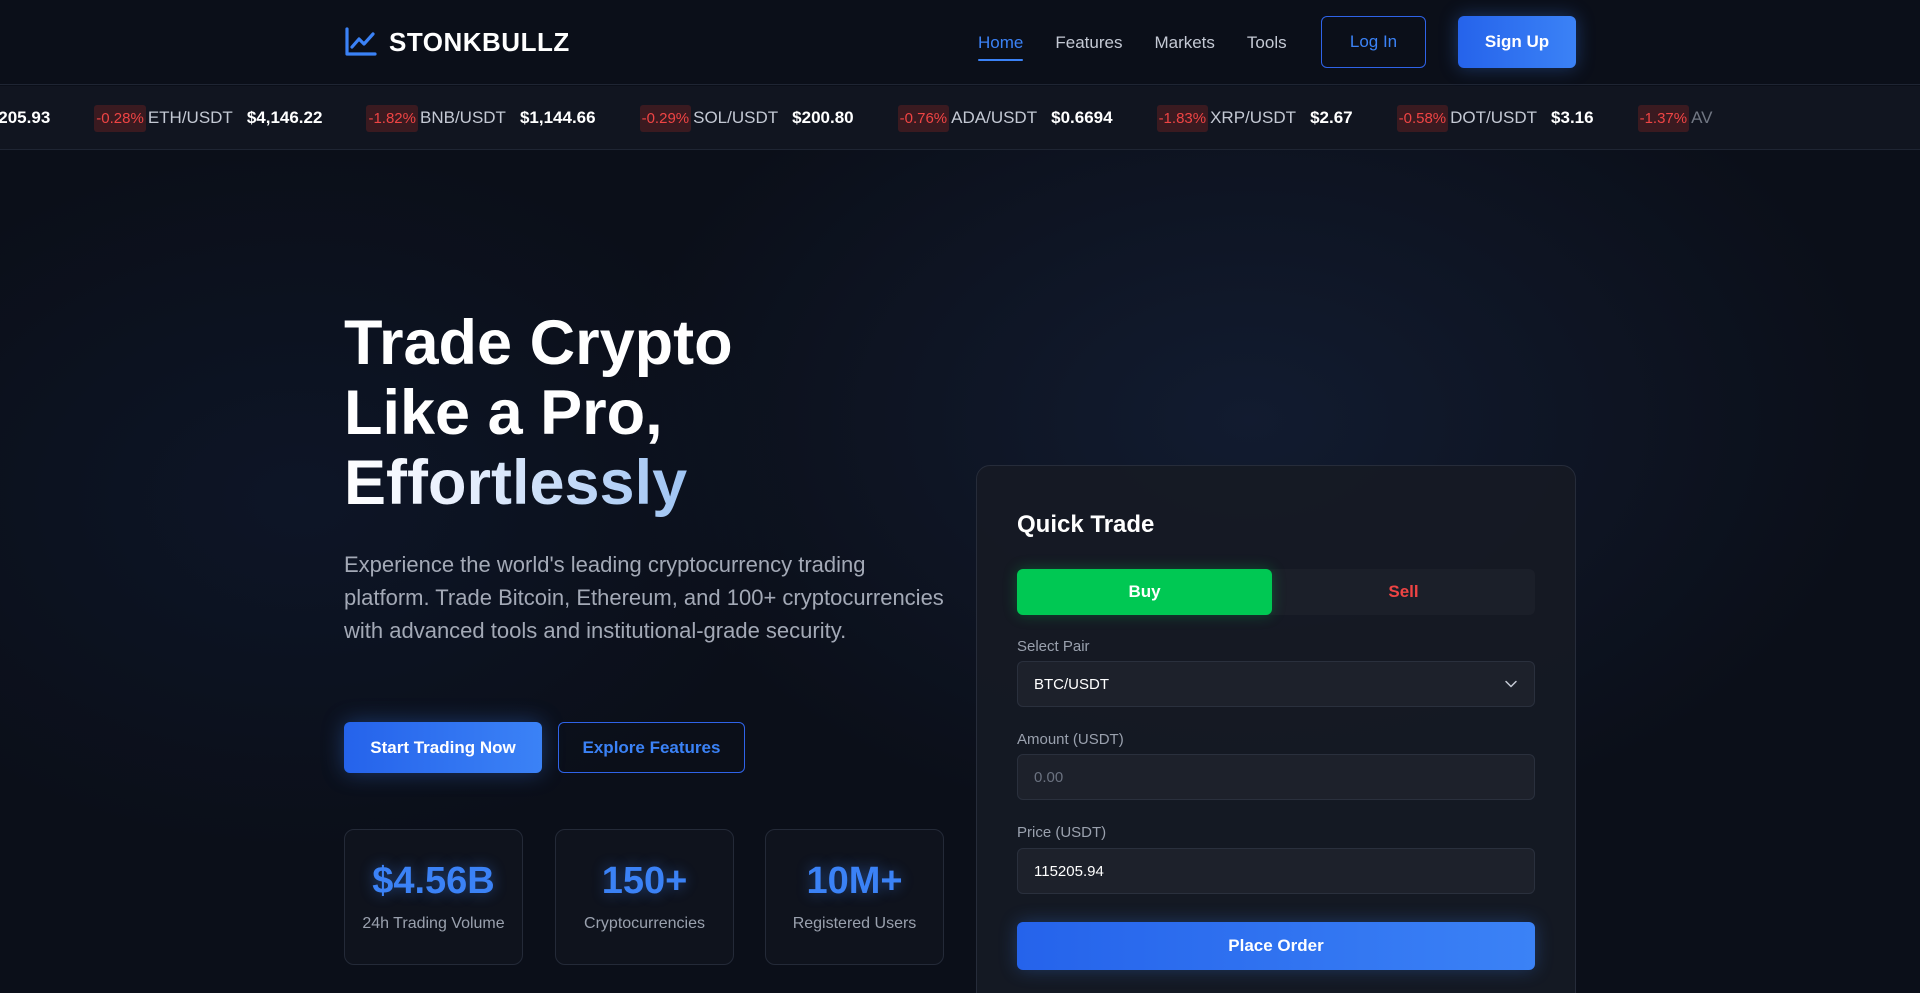  I want to click on place-order-button: Place Order, so click(1276, 946).